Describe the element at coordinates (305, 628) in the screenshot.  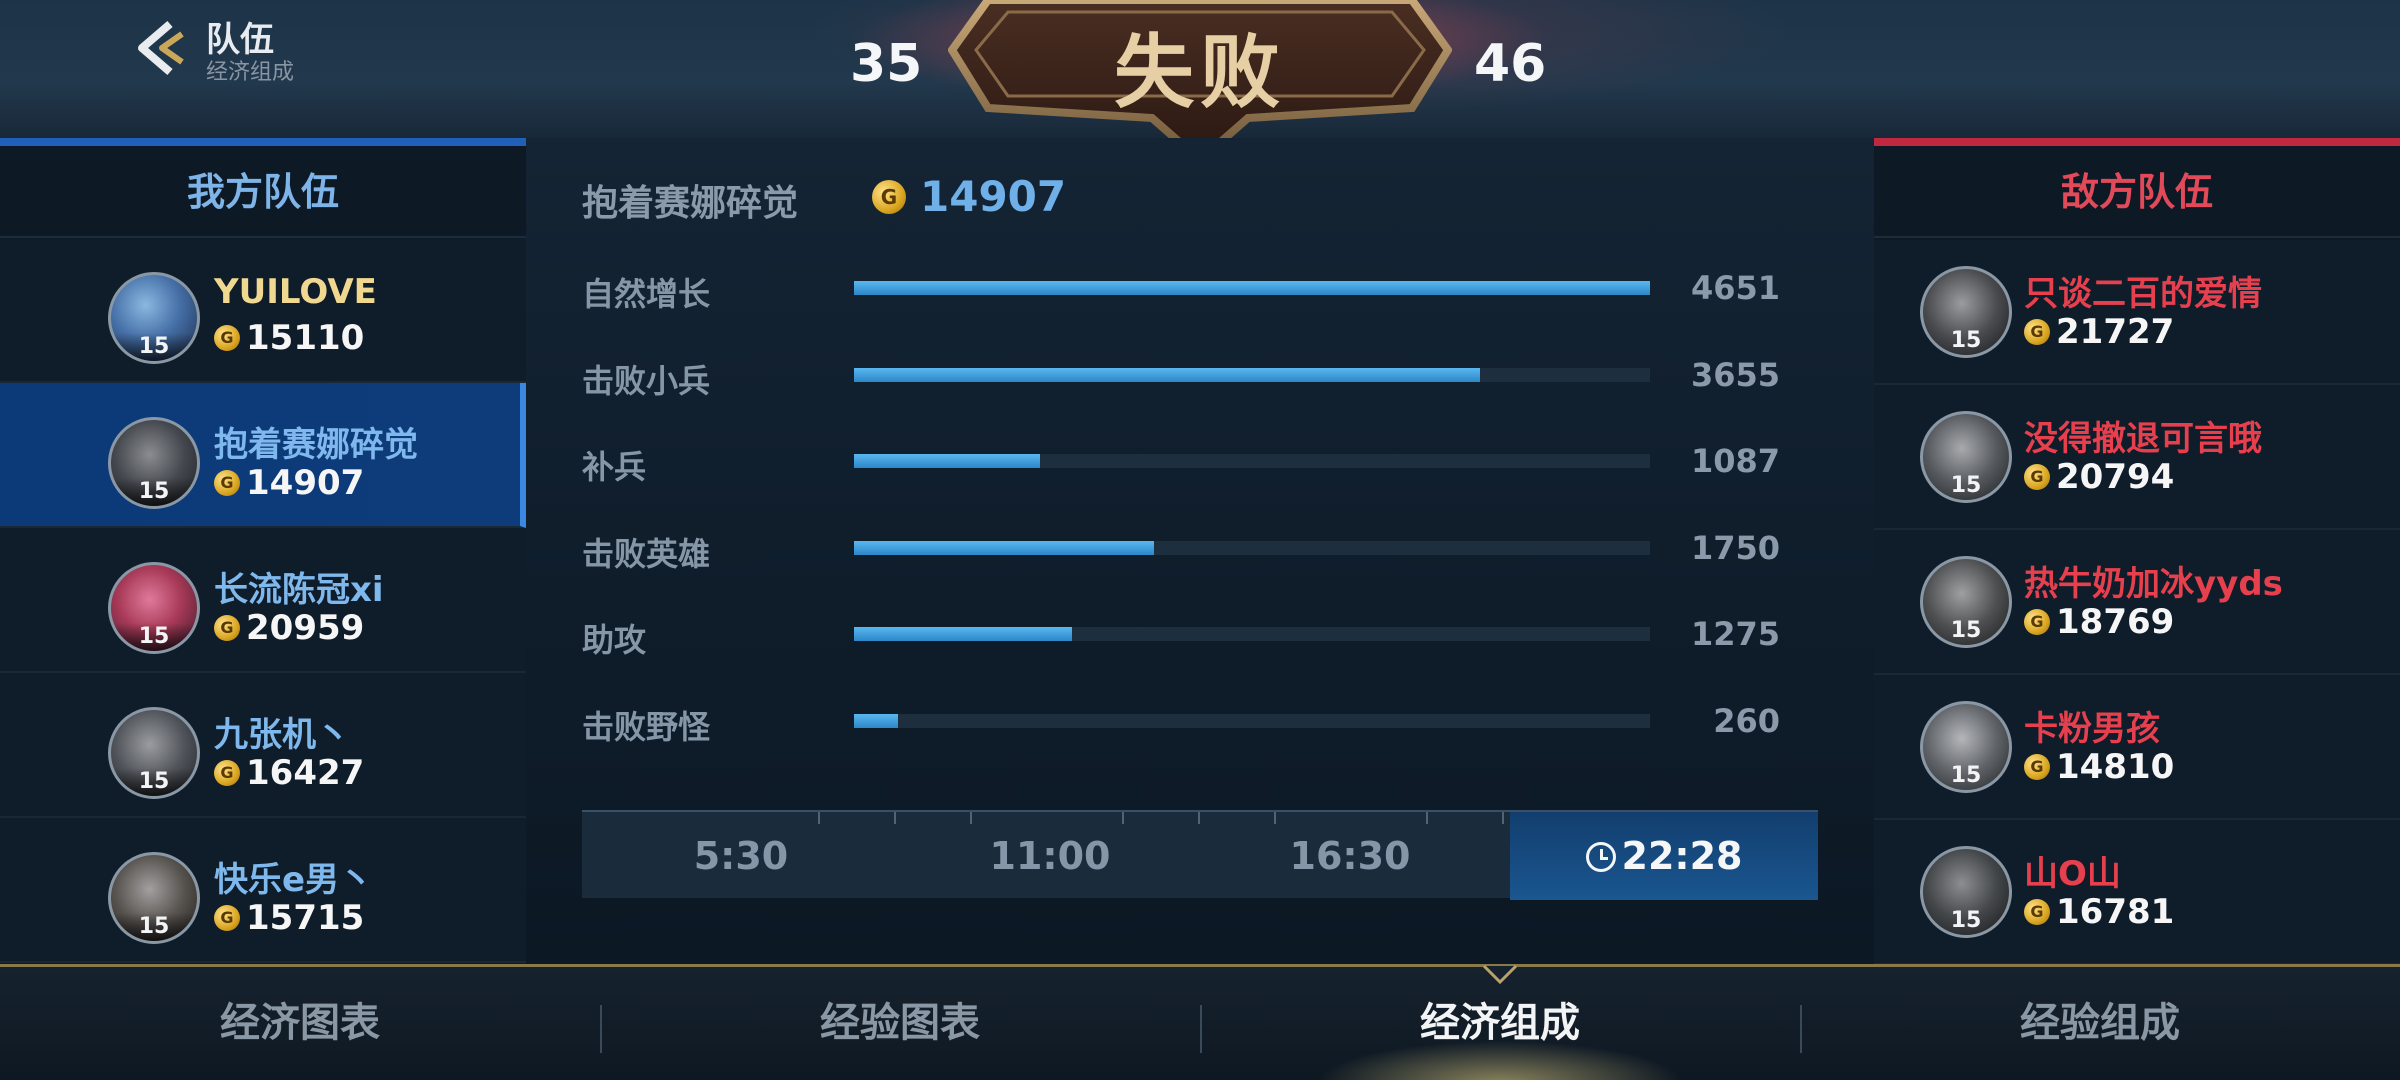
I see `player-gold-value: 20959` at that location.